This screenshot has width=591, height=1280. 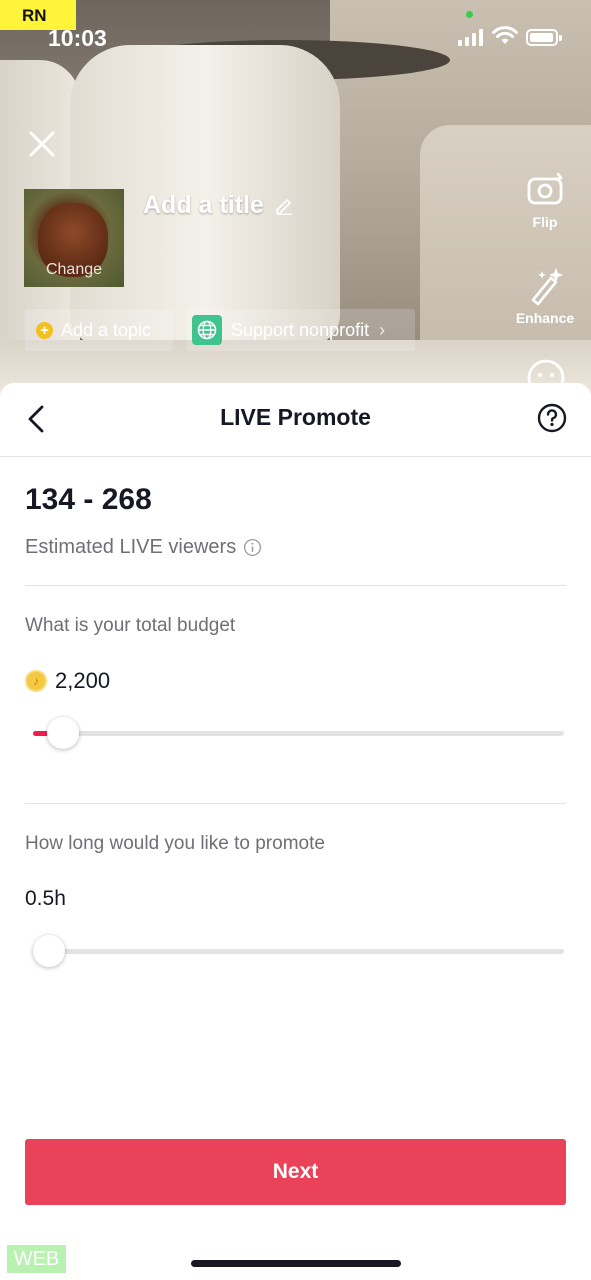 What do you see at coordinates (382, 329) in the screenshot?
I see `chevron-right-icon: ›` at bounding box center [382, 329].